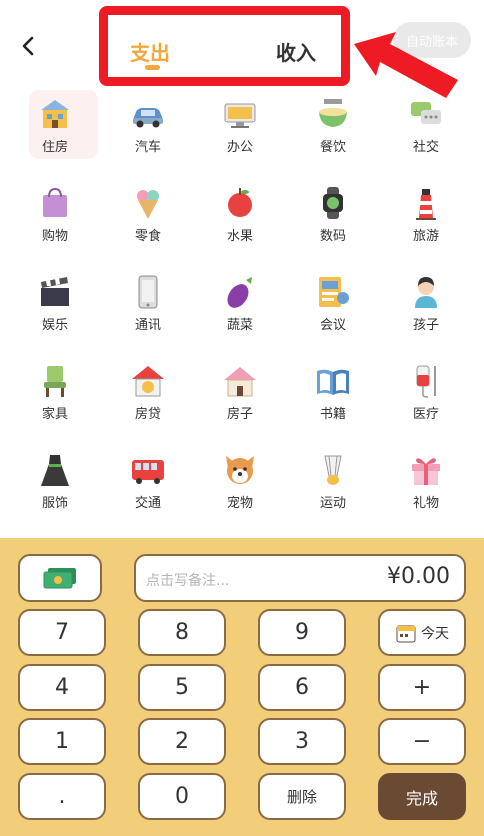 The image size is (484, 836). I want to click on category-label: 蔬菜, so click(239, 325).